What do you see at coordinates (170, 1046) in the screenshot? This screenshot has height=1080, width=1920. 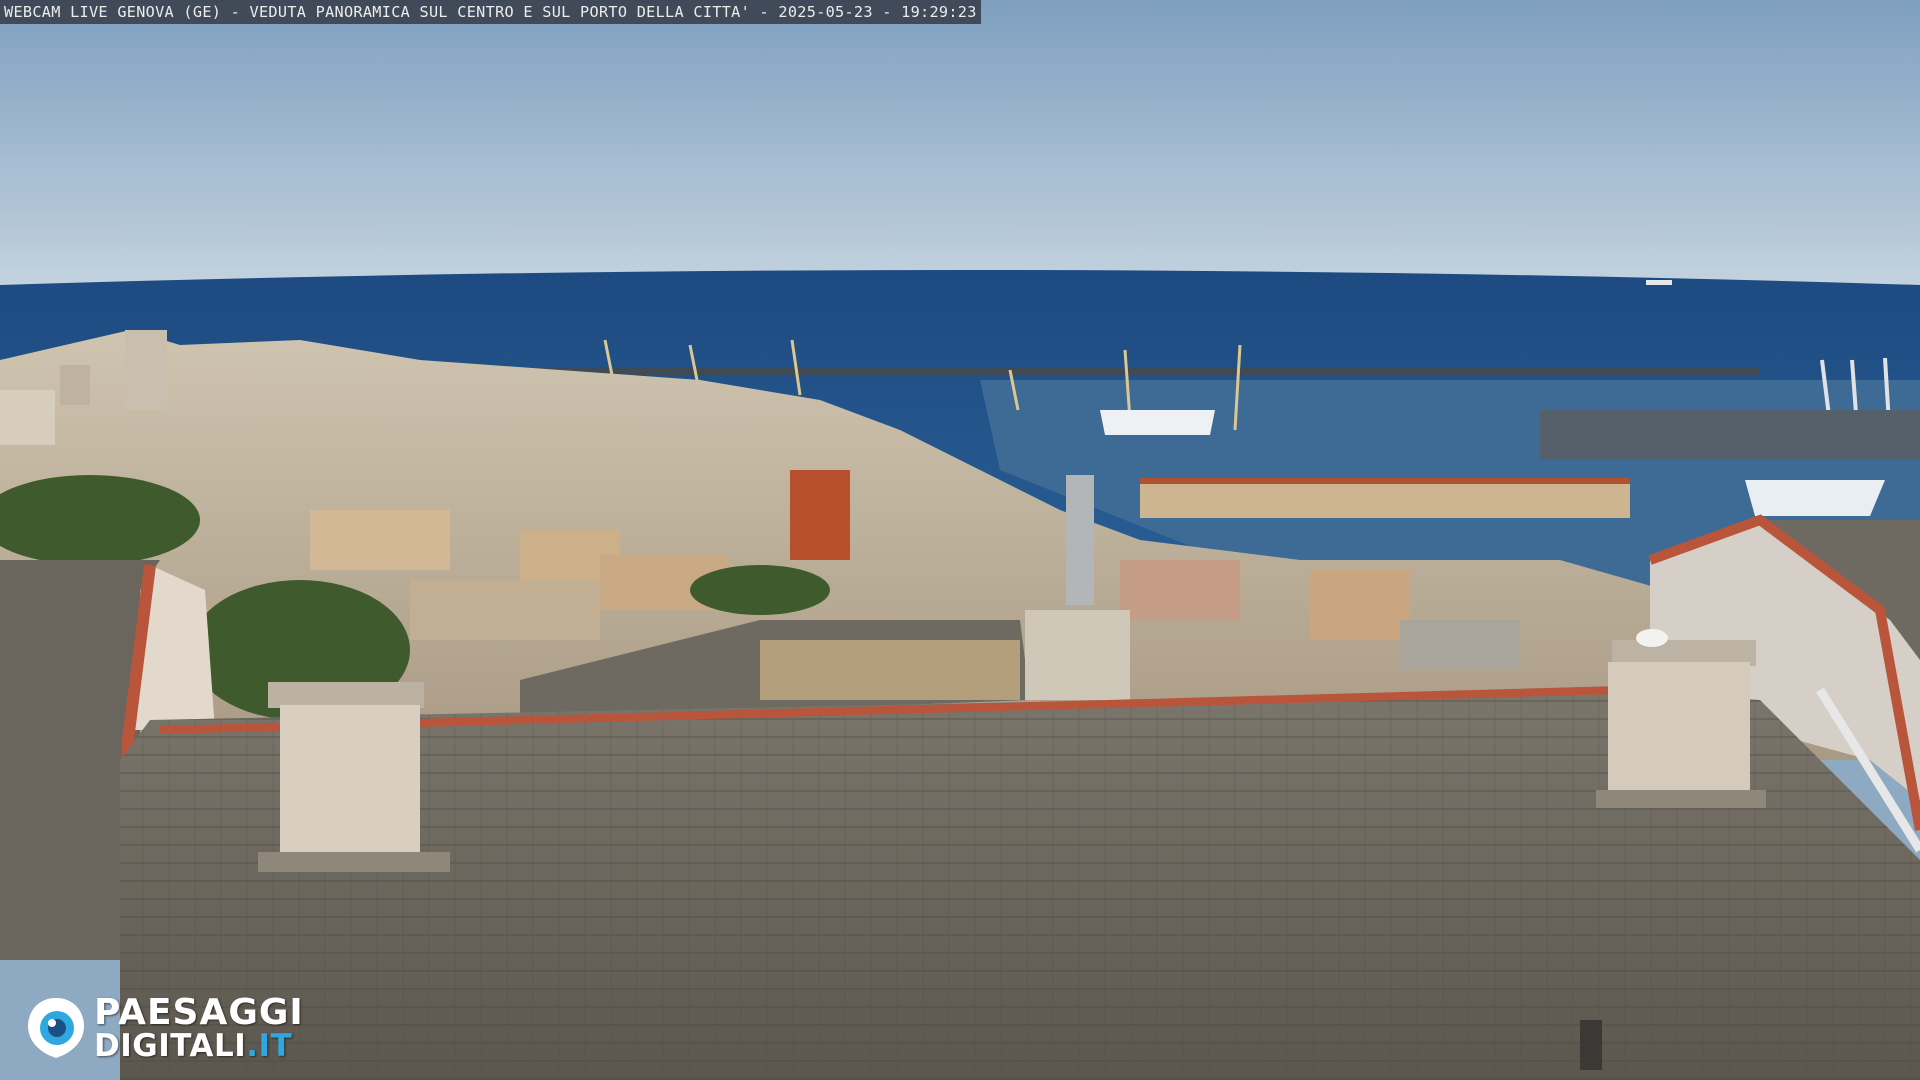 I see `logo-text-main: DIGITALI` at bounding box center [170, 1046].